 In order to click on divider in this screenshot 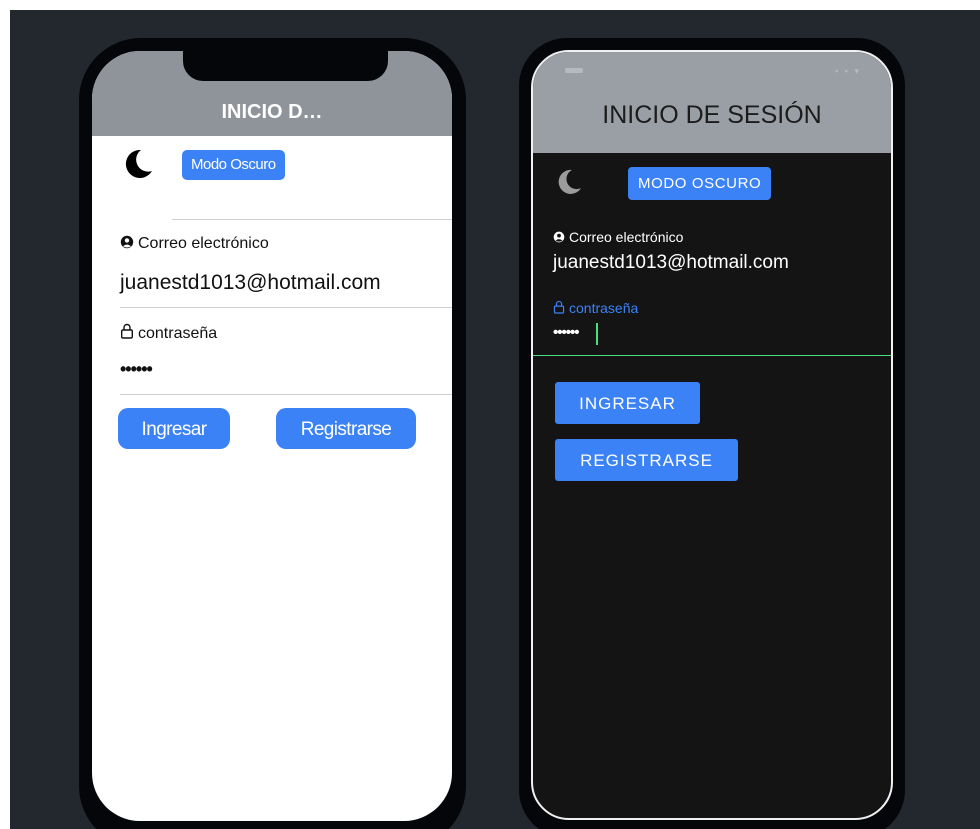, I will do `click(312, 219)`.